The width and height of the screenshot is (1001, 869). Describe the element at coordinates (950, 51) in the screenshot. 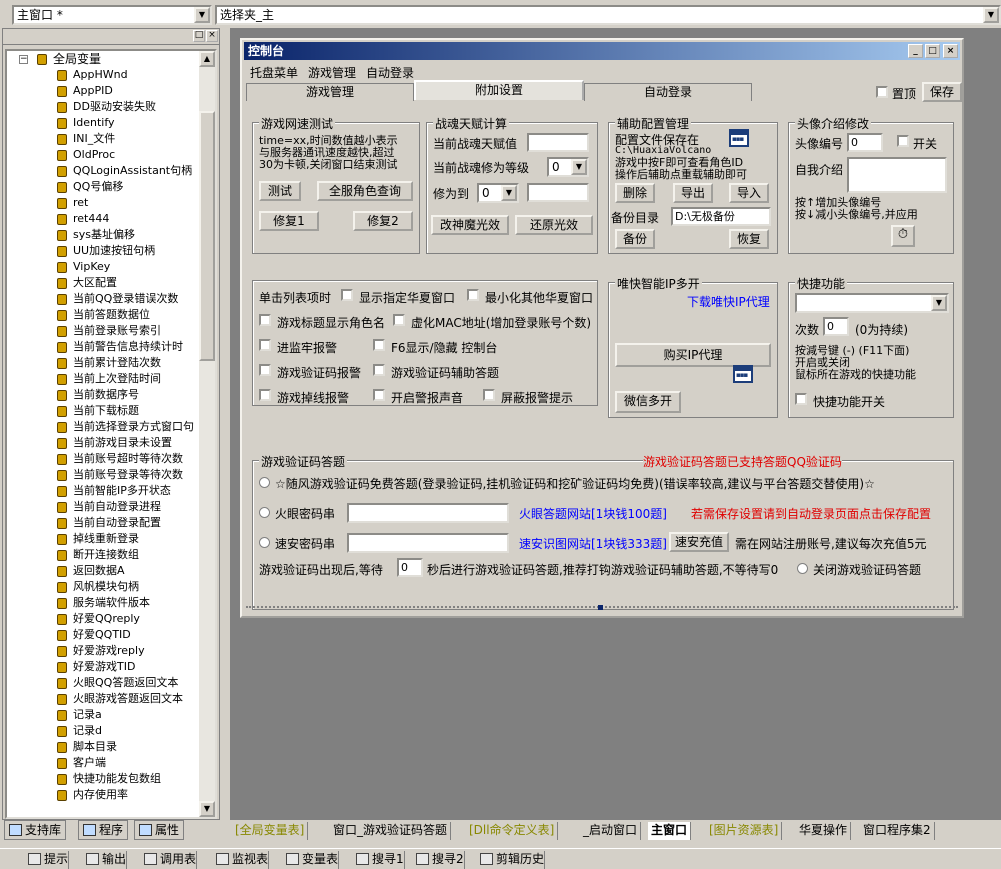

I see `close-icon: ×` at that location.